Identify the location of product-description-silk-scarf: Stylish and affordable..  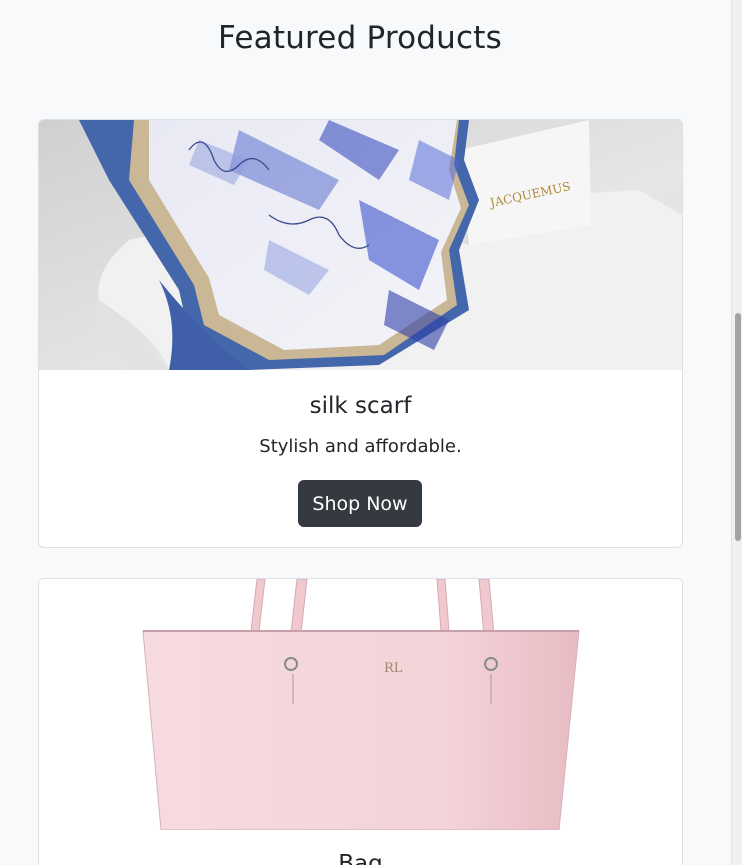
(360, 446).